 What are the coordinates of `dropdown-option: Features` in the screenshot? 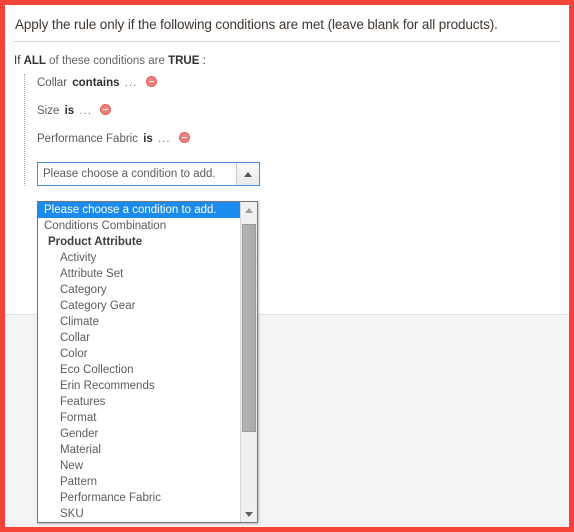 It's located at (139, 402).